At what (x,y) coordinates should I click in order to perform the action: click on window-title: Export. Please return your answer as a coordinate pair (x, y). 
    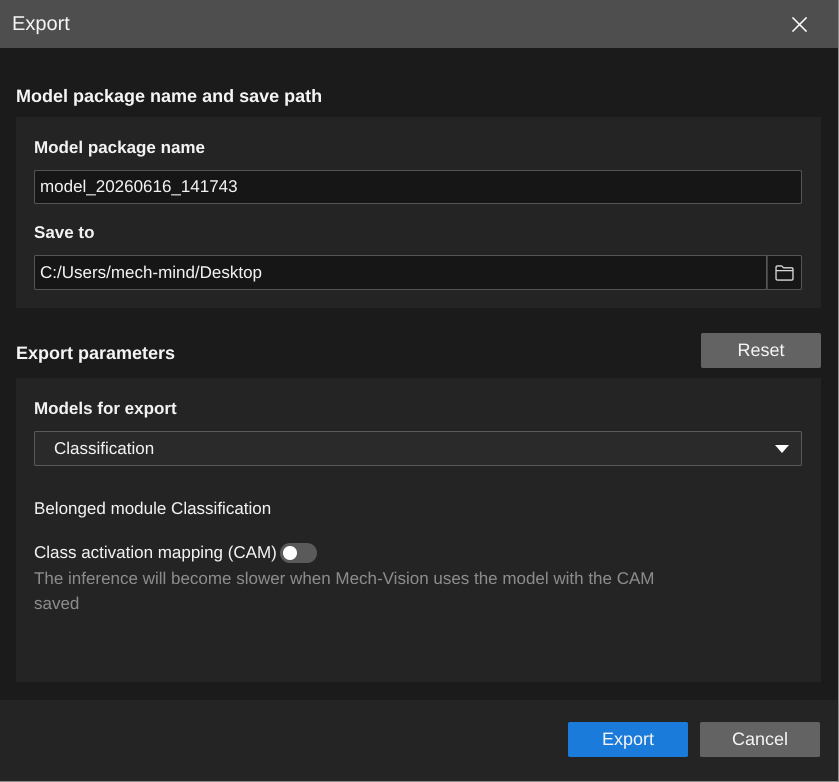
    Looking at the image, I should click on (41, 24).